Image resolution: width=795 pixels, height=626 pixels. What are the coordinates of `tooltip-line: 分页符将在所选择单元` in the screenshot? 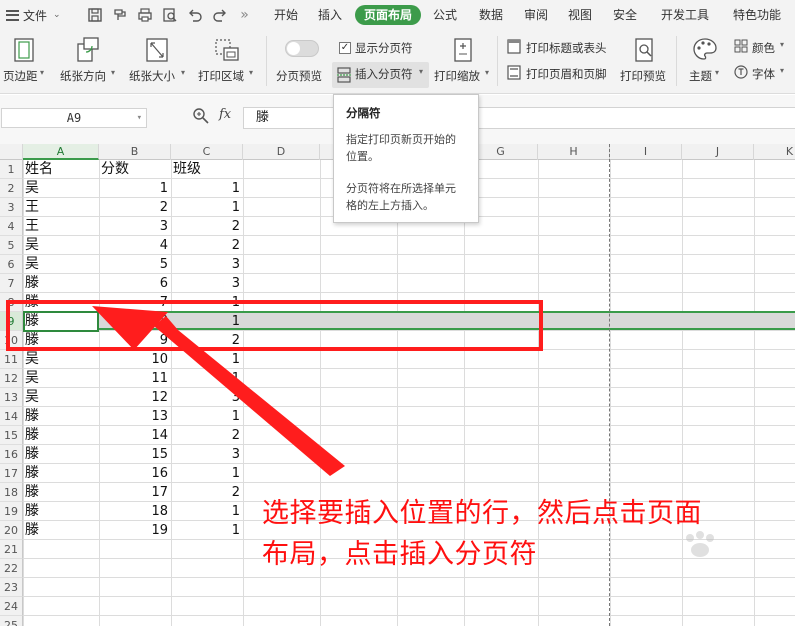 It's located at (401, 188).